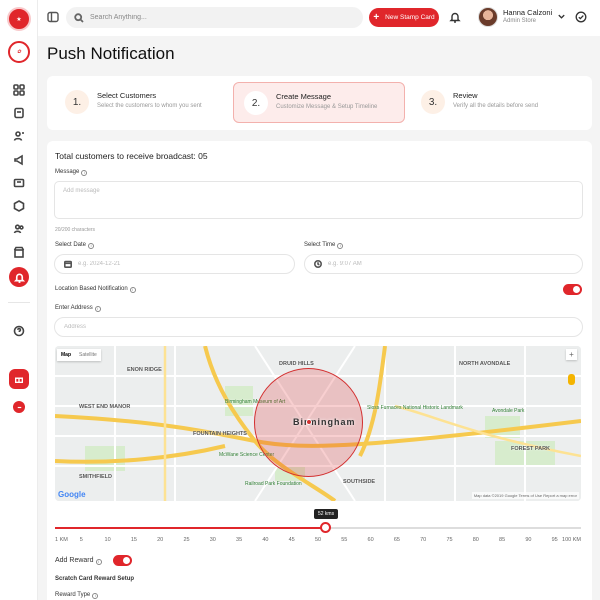  What do you see at coordinates (77, 102) in the screenshot?
I see `step-number: 1.` at bounding box center [77, 102].